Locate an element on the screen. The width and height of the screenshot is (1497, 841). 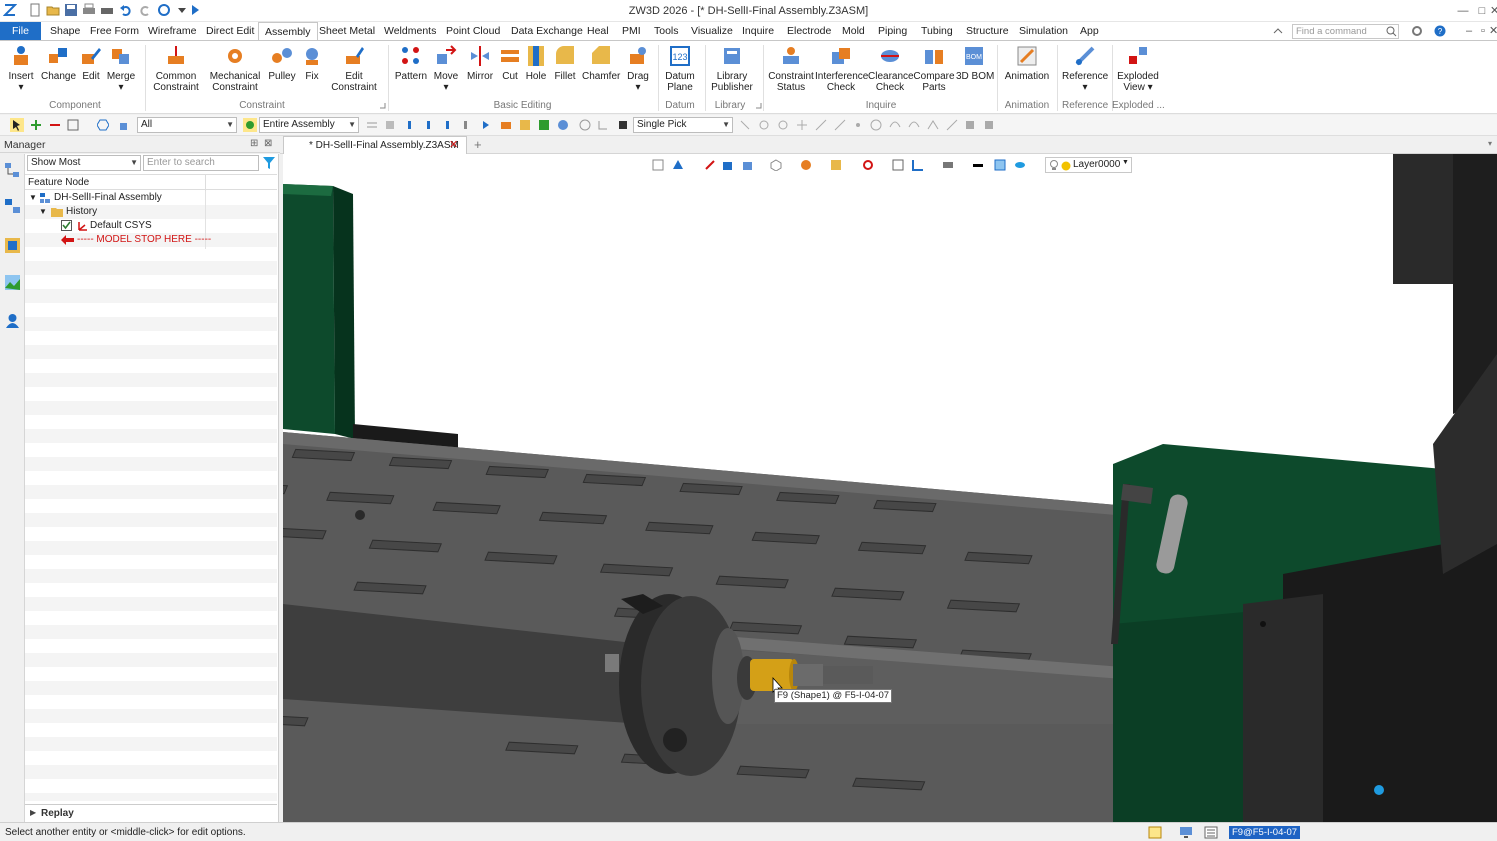
common-constraint-button: Common Constraint is located at coordinates (176, 68).